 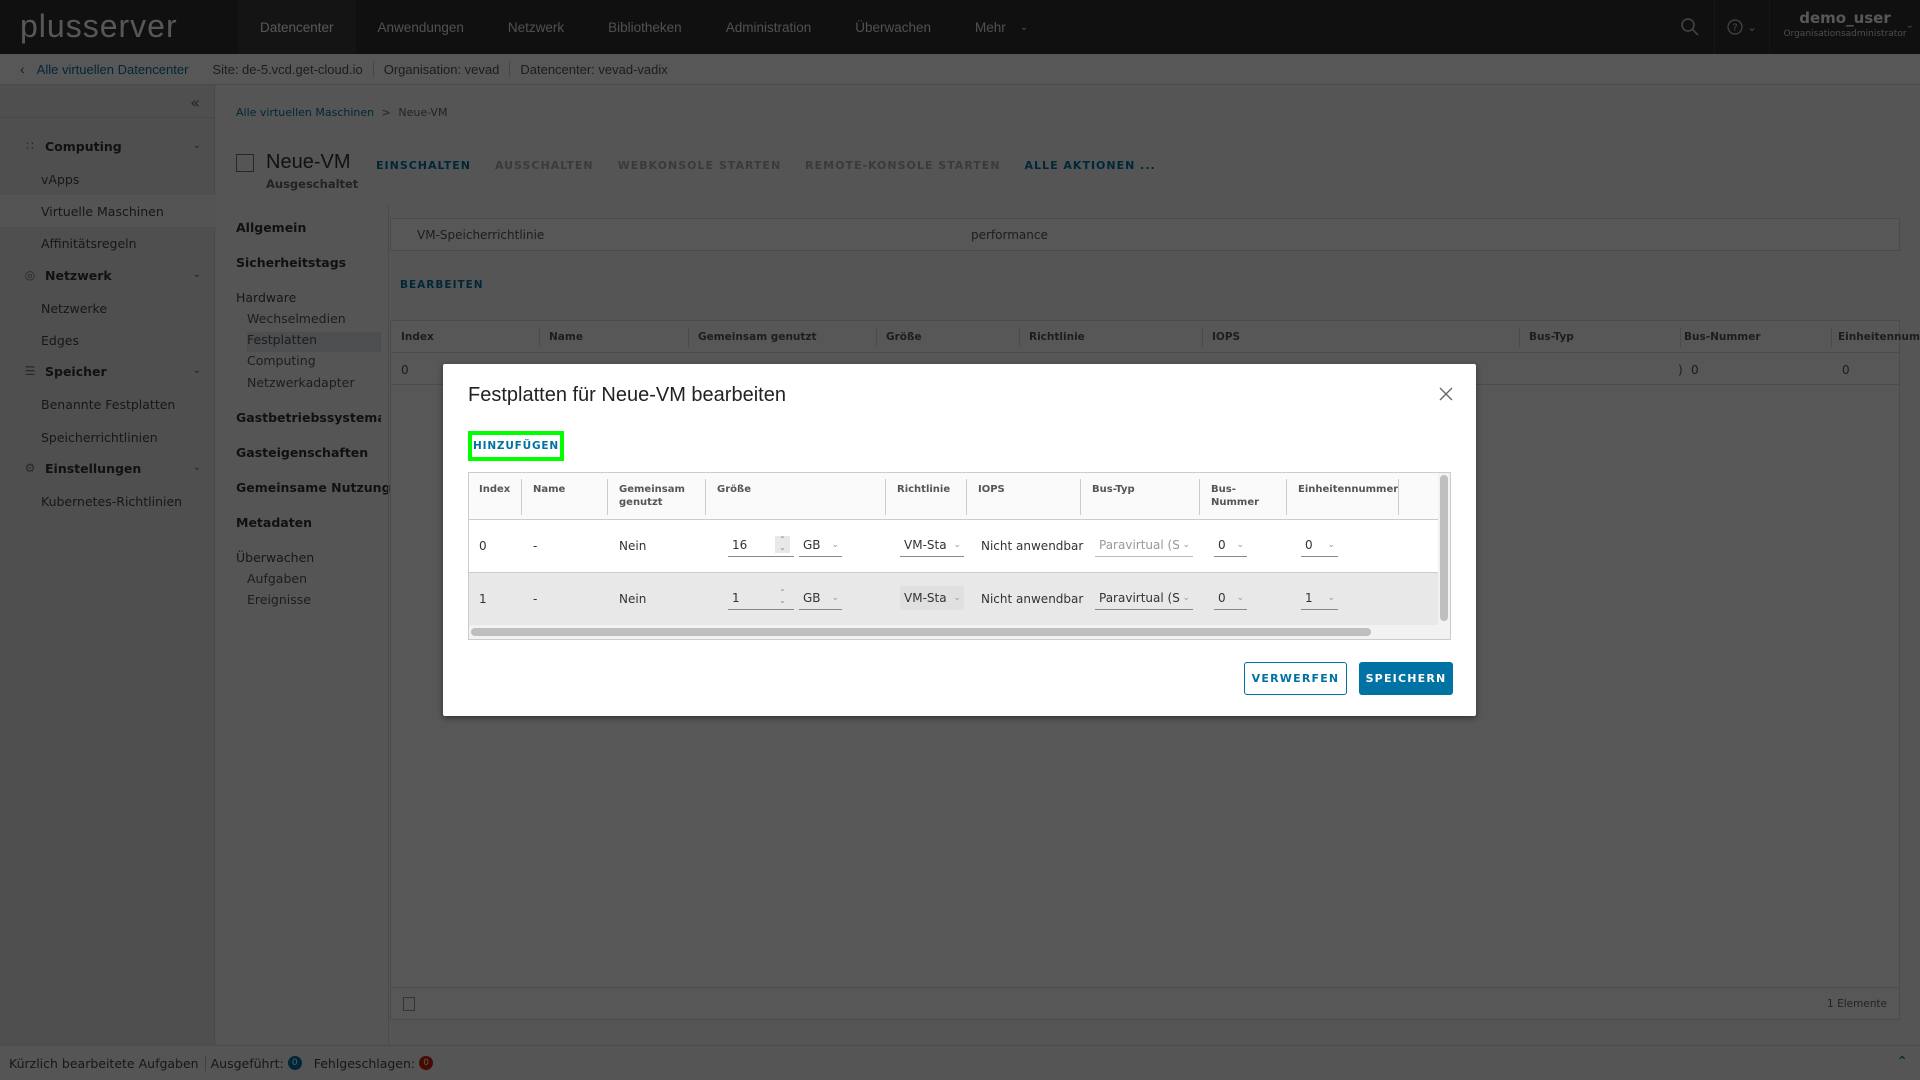 What do you see at coordinates (923, 489) in the screenshot?
I see `column-header-policy: Richtlinie` at bounding box center [923, 489].